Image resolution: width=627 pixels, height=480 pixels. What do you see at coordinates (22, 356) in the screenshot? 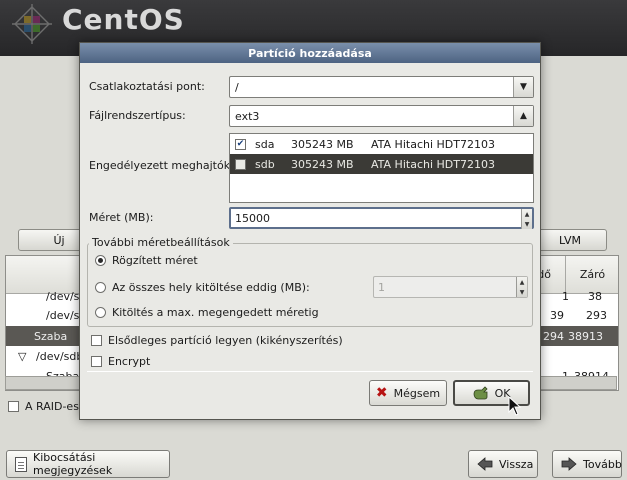
I see `expander-icon: ▽` at bounding box center [22, 356].